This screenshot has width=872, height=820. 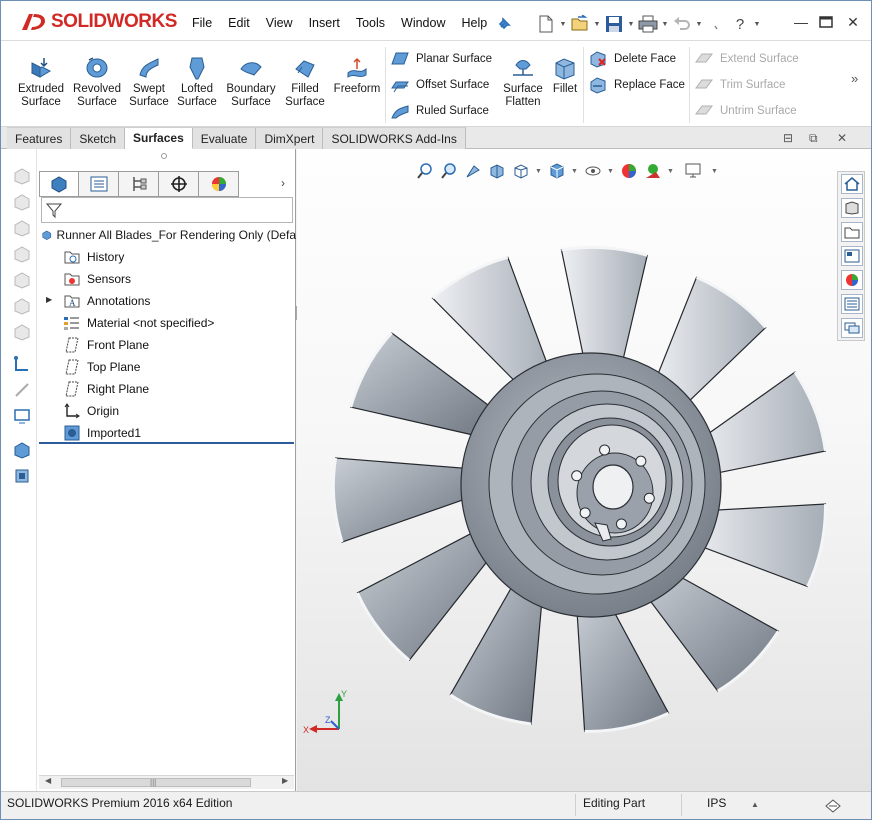 What do you see at coordinates (49, 299) in the screenshot?
I see `expand-arrow-icon: ▶` at bounding box center [49, 299].